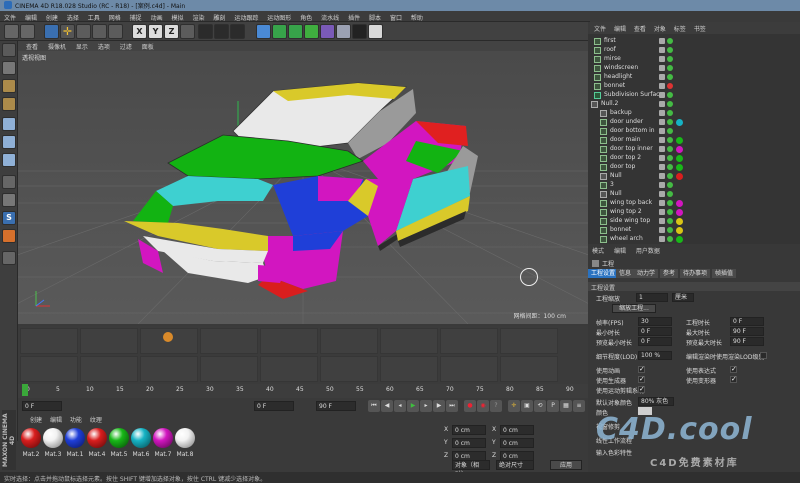  I want to click on make-editable-icon, so click(9, 50).